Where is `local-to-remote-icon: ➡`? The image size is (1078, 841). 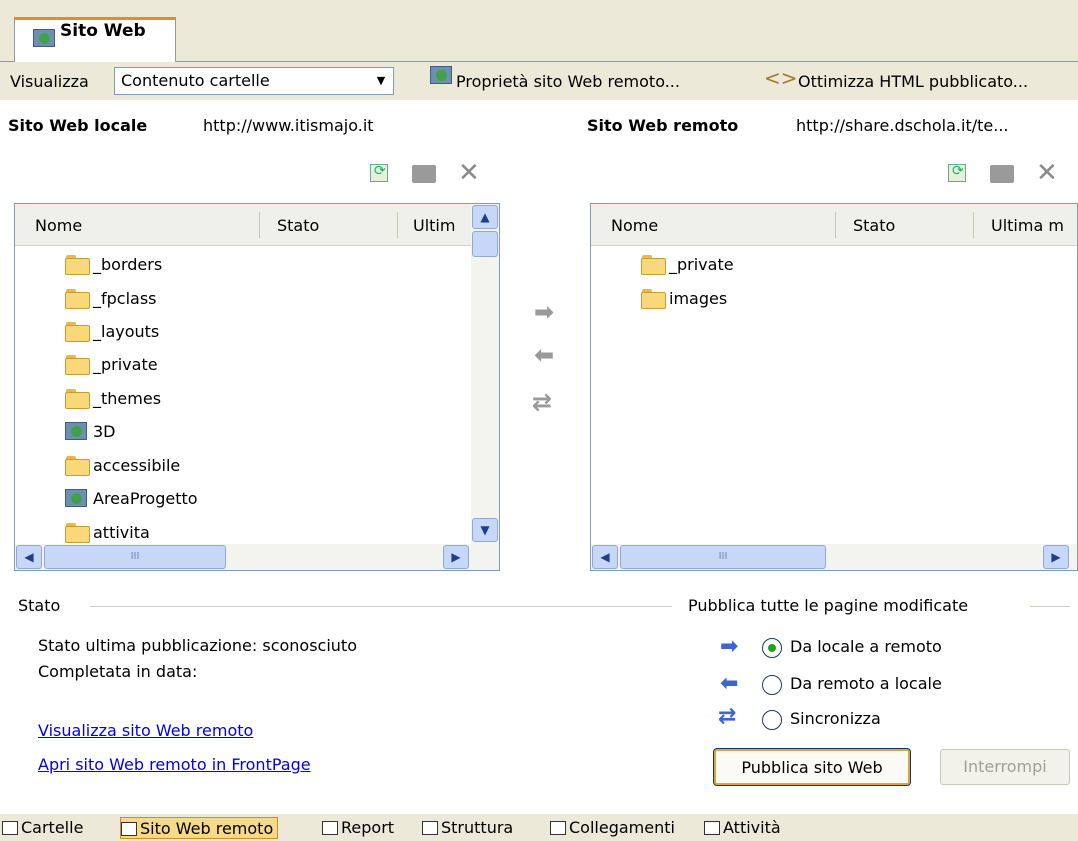 local-to-remote-icon: ➡ is located at coordinates (729, 646).